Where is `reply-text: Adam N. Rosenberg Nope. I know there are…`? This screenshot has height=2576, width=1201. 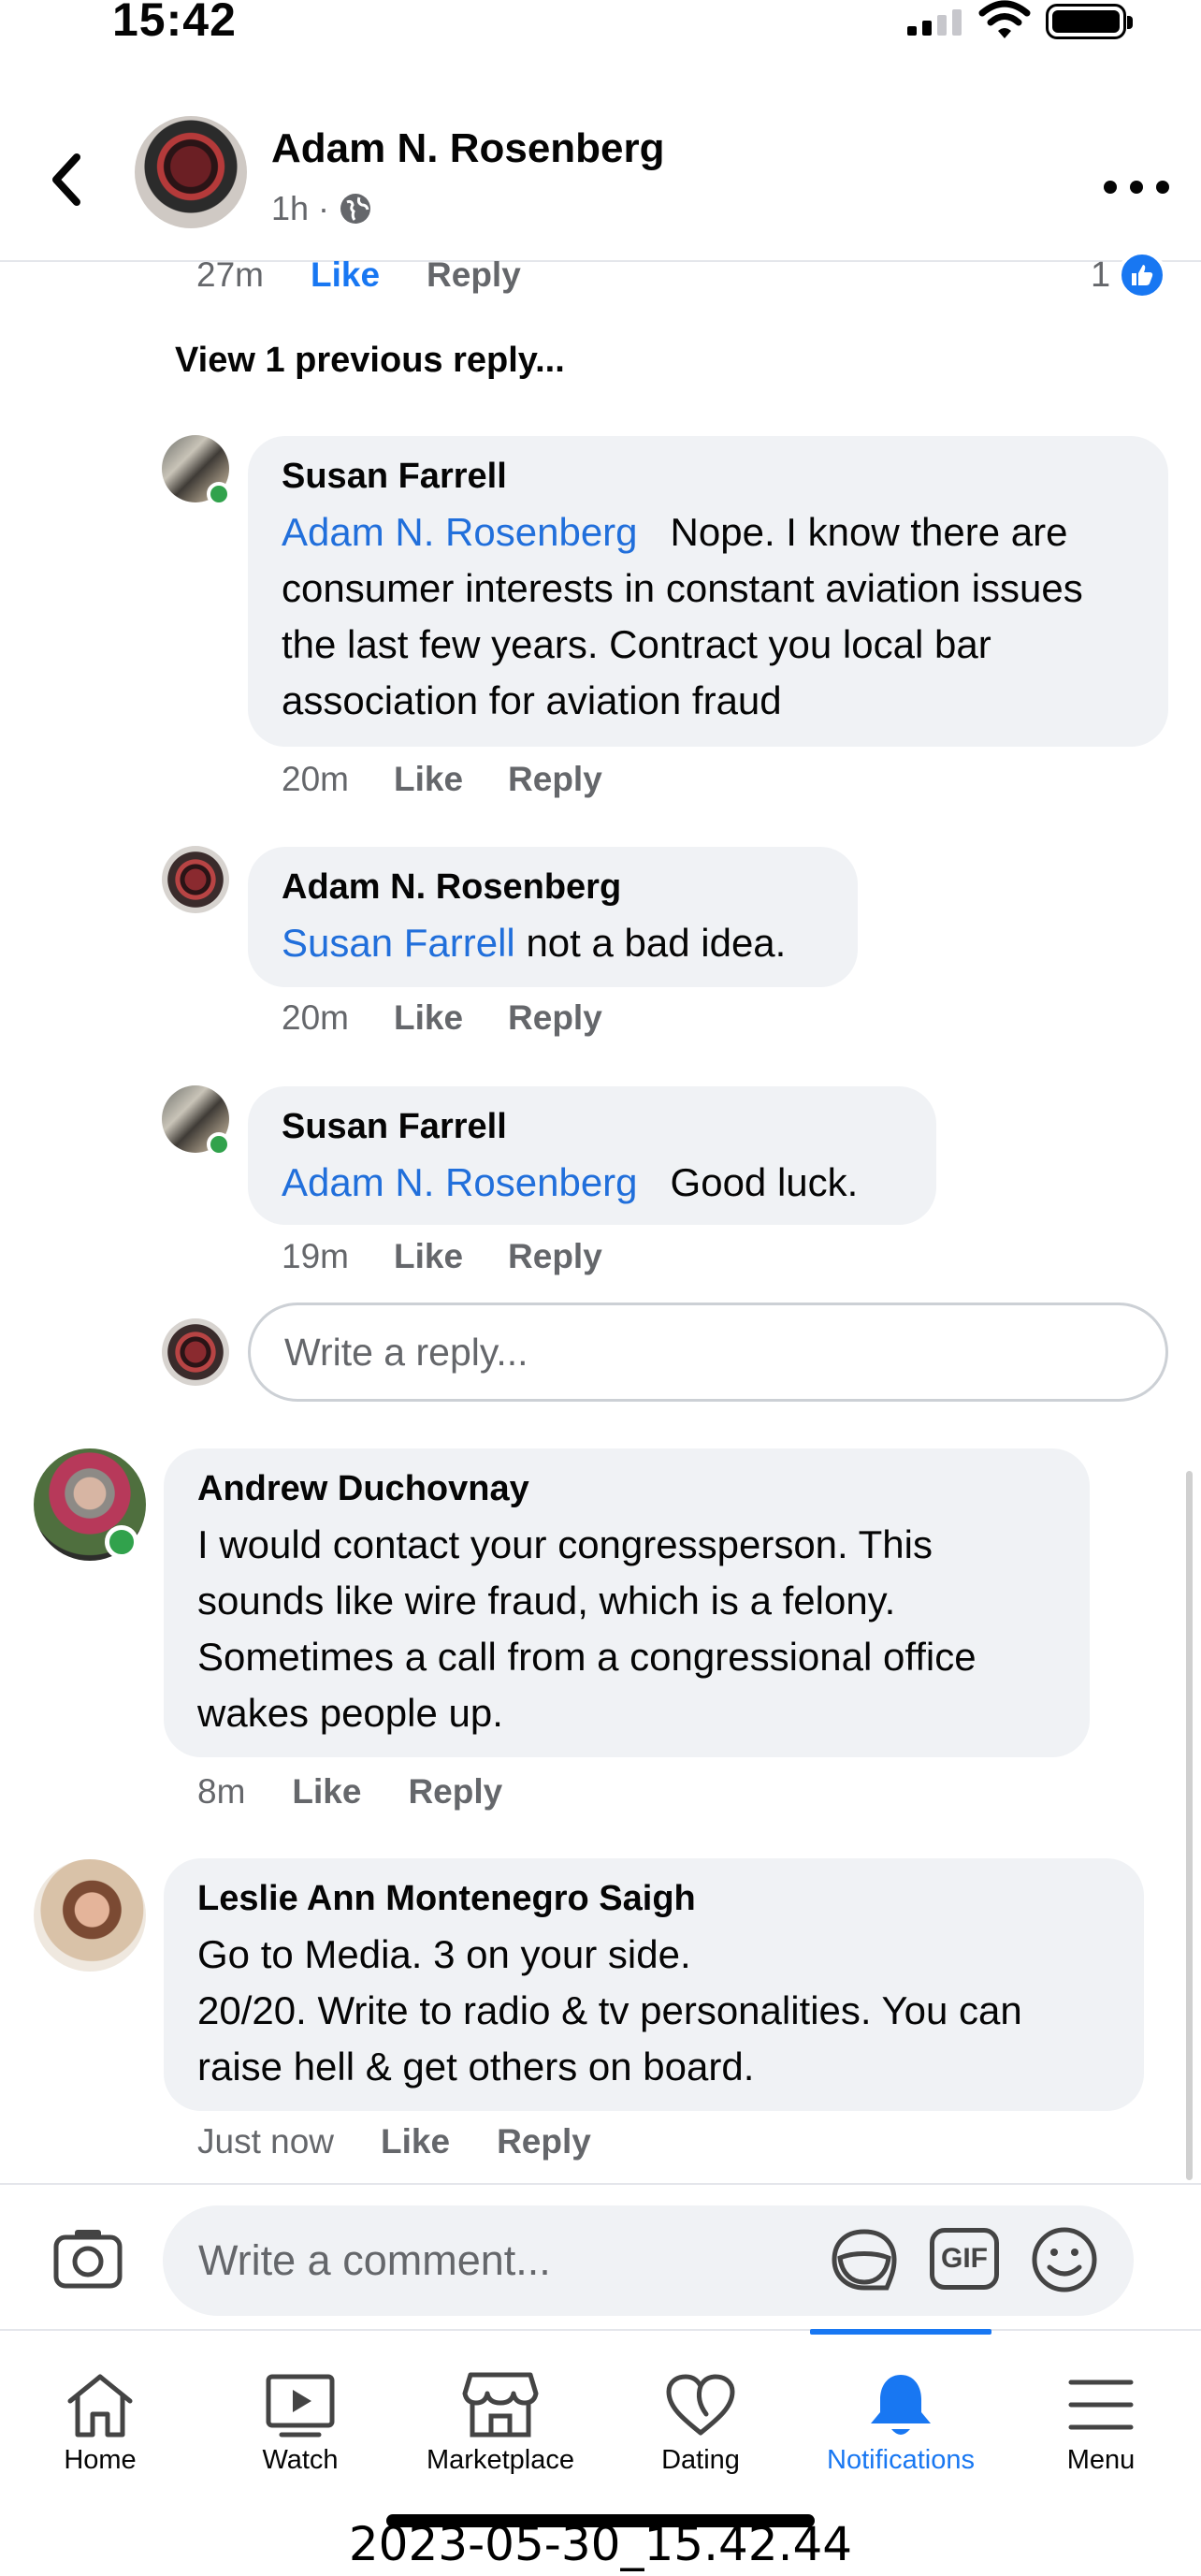
reply-text: Adam N. Rosenberg Nope. I know there are… is located at coordinates (708, 616).